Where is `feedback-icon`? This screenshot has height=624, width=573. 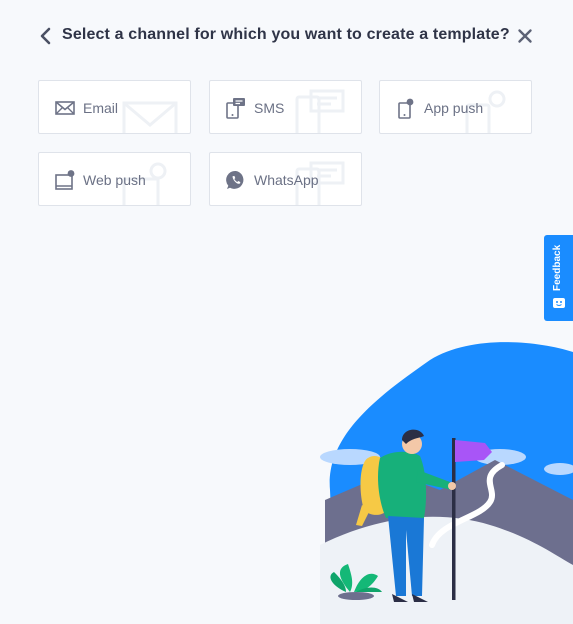 feedback-icon is located at coordinates (559, 303).